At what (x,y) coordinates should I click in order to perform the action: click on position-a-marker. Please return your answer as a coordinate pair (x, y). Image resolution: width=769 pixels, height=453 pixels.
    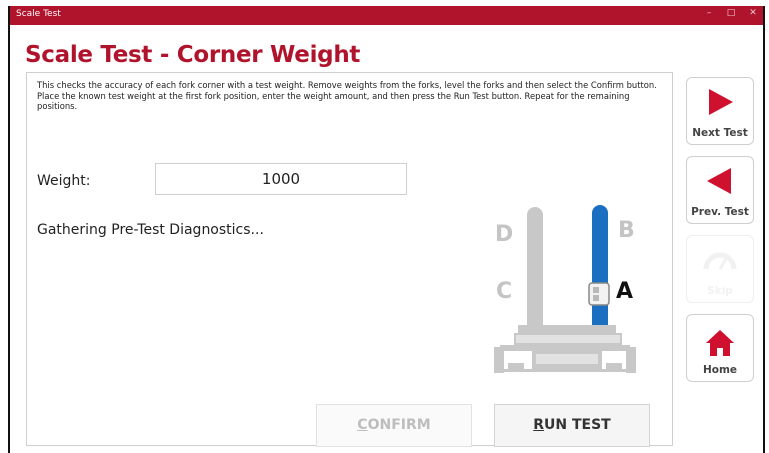
    Looking at the image, I should click on (599, 294).